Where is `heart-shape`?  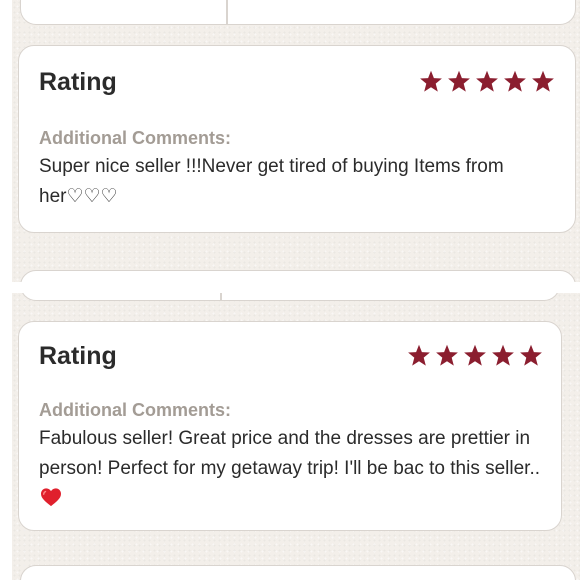 heart-shape is located at coordinates (51, 497).